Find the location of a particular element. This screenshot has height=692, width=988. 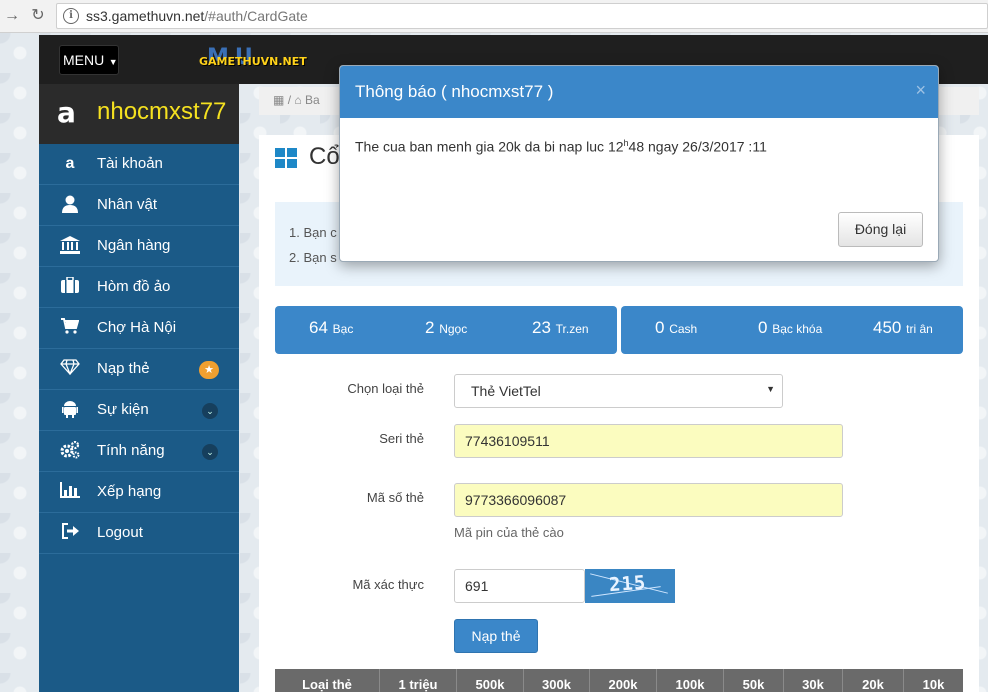

pin-label: Mã số thẻ is located at coordinates (395, 497).